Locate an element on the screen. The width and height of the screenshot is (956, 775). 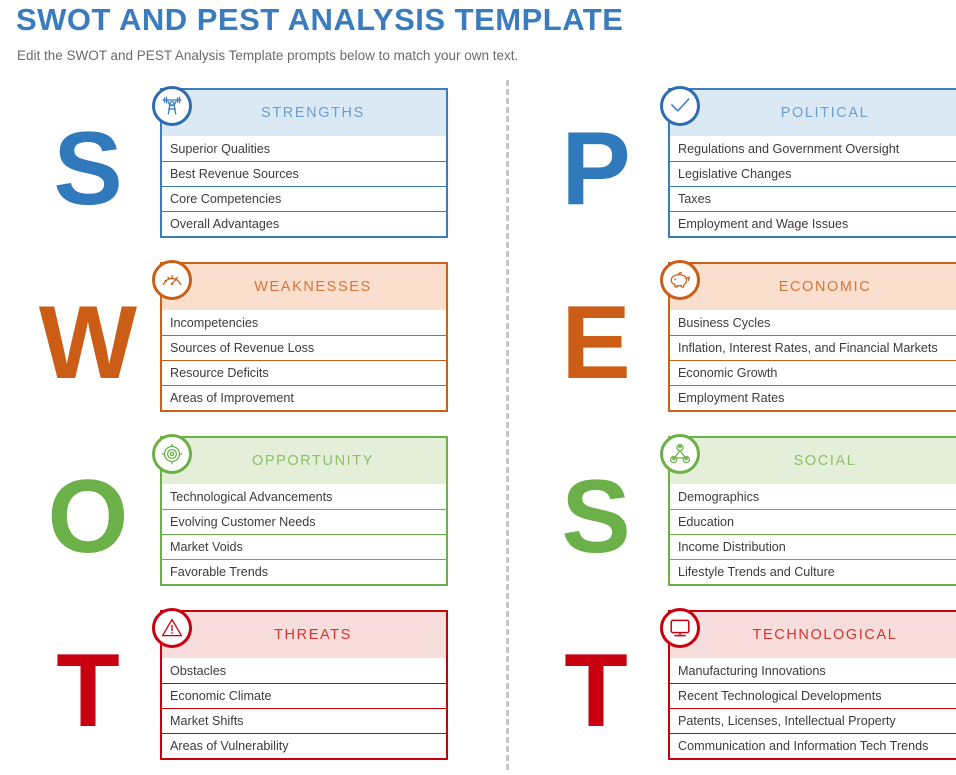
panel-row: Economic Growth is located at coordinates (813, 372).